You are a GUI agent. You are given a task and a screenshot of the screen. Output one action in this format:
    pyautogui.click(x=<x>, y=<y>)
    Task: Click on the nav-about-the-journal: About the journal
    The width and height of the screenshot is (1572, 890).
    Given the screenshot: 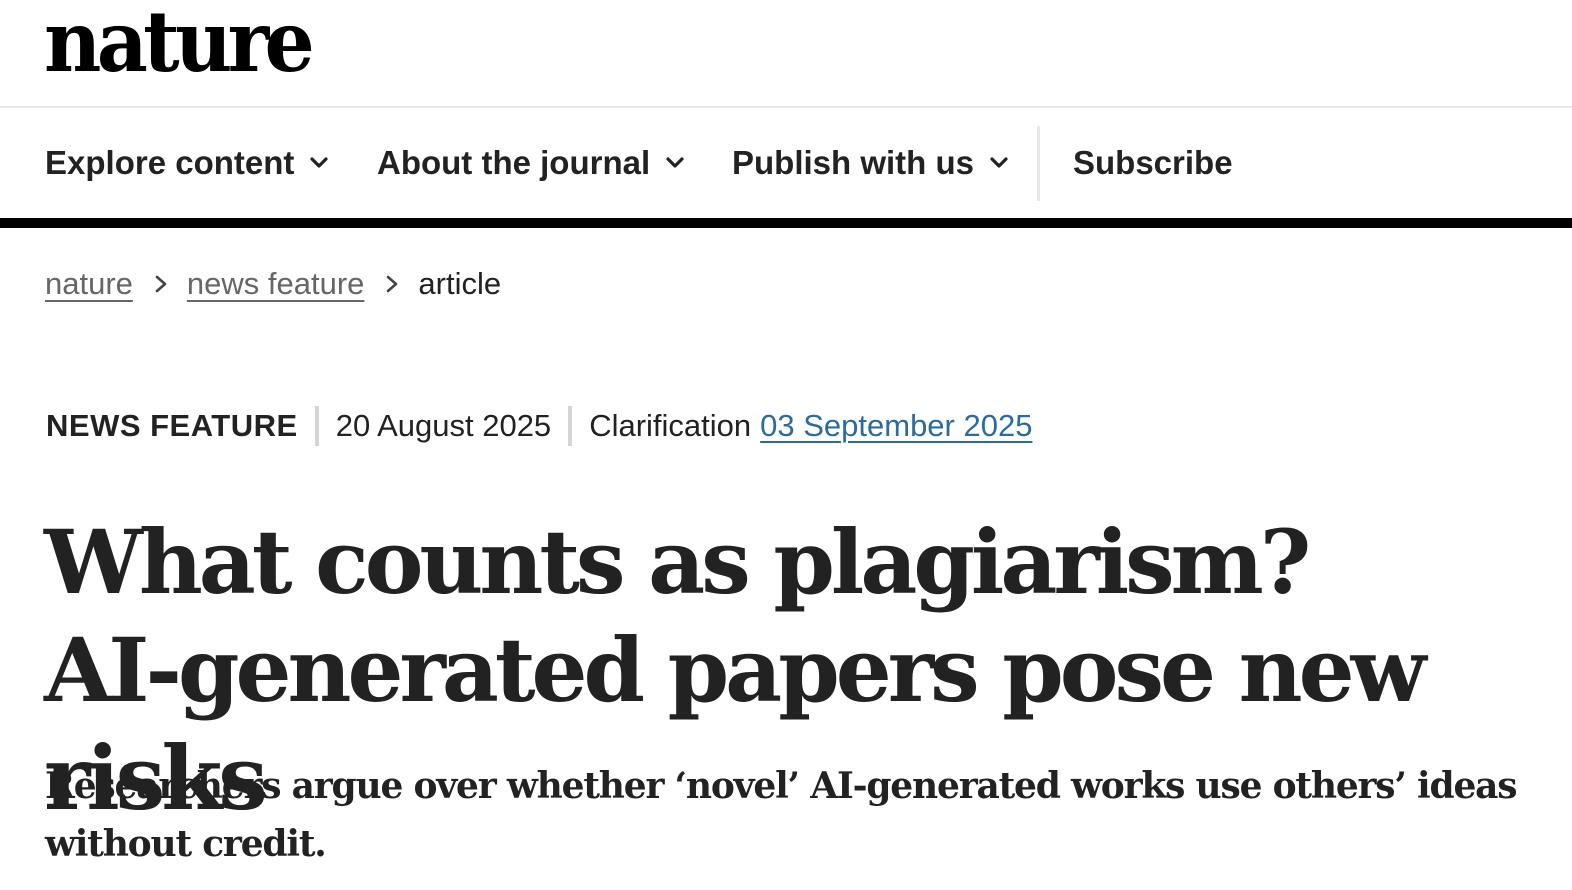 What is the action you would take?
    pyautogui.click(x=531, y=163)
    